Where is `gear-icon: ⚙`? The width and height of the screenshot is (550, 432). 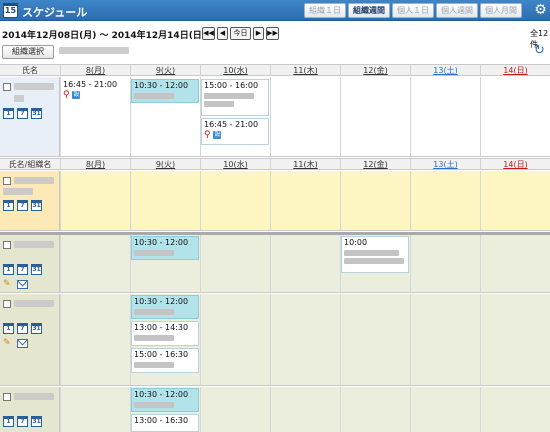
gear-icon: ⚙ is located at coordinates (540, 10).